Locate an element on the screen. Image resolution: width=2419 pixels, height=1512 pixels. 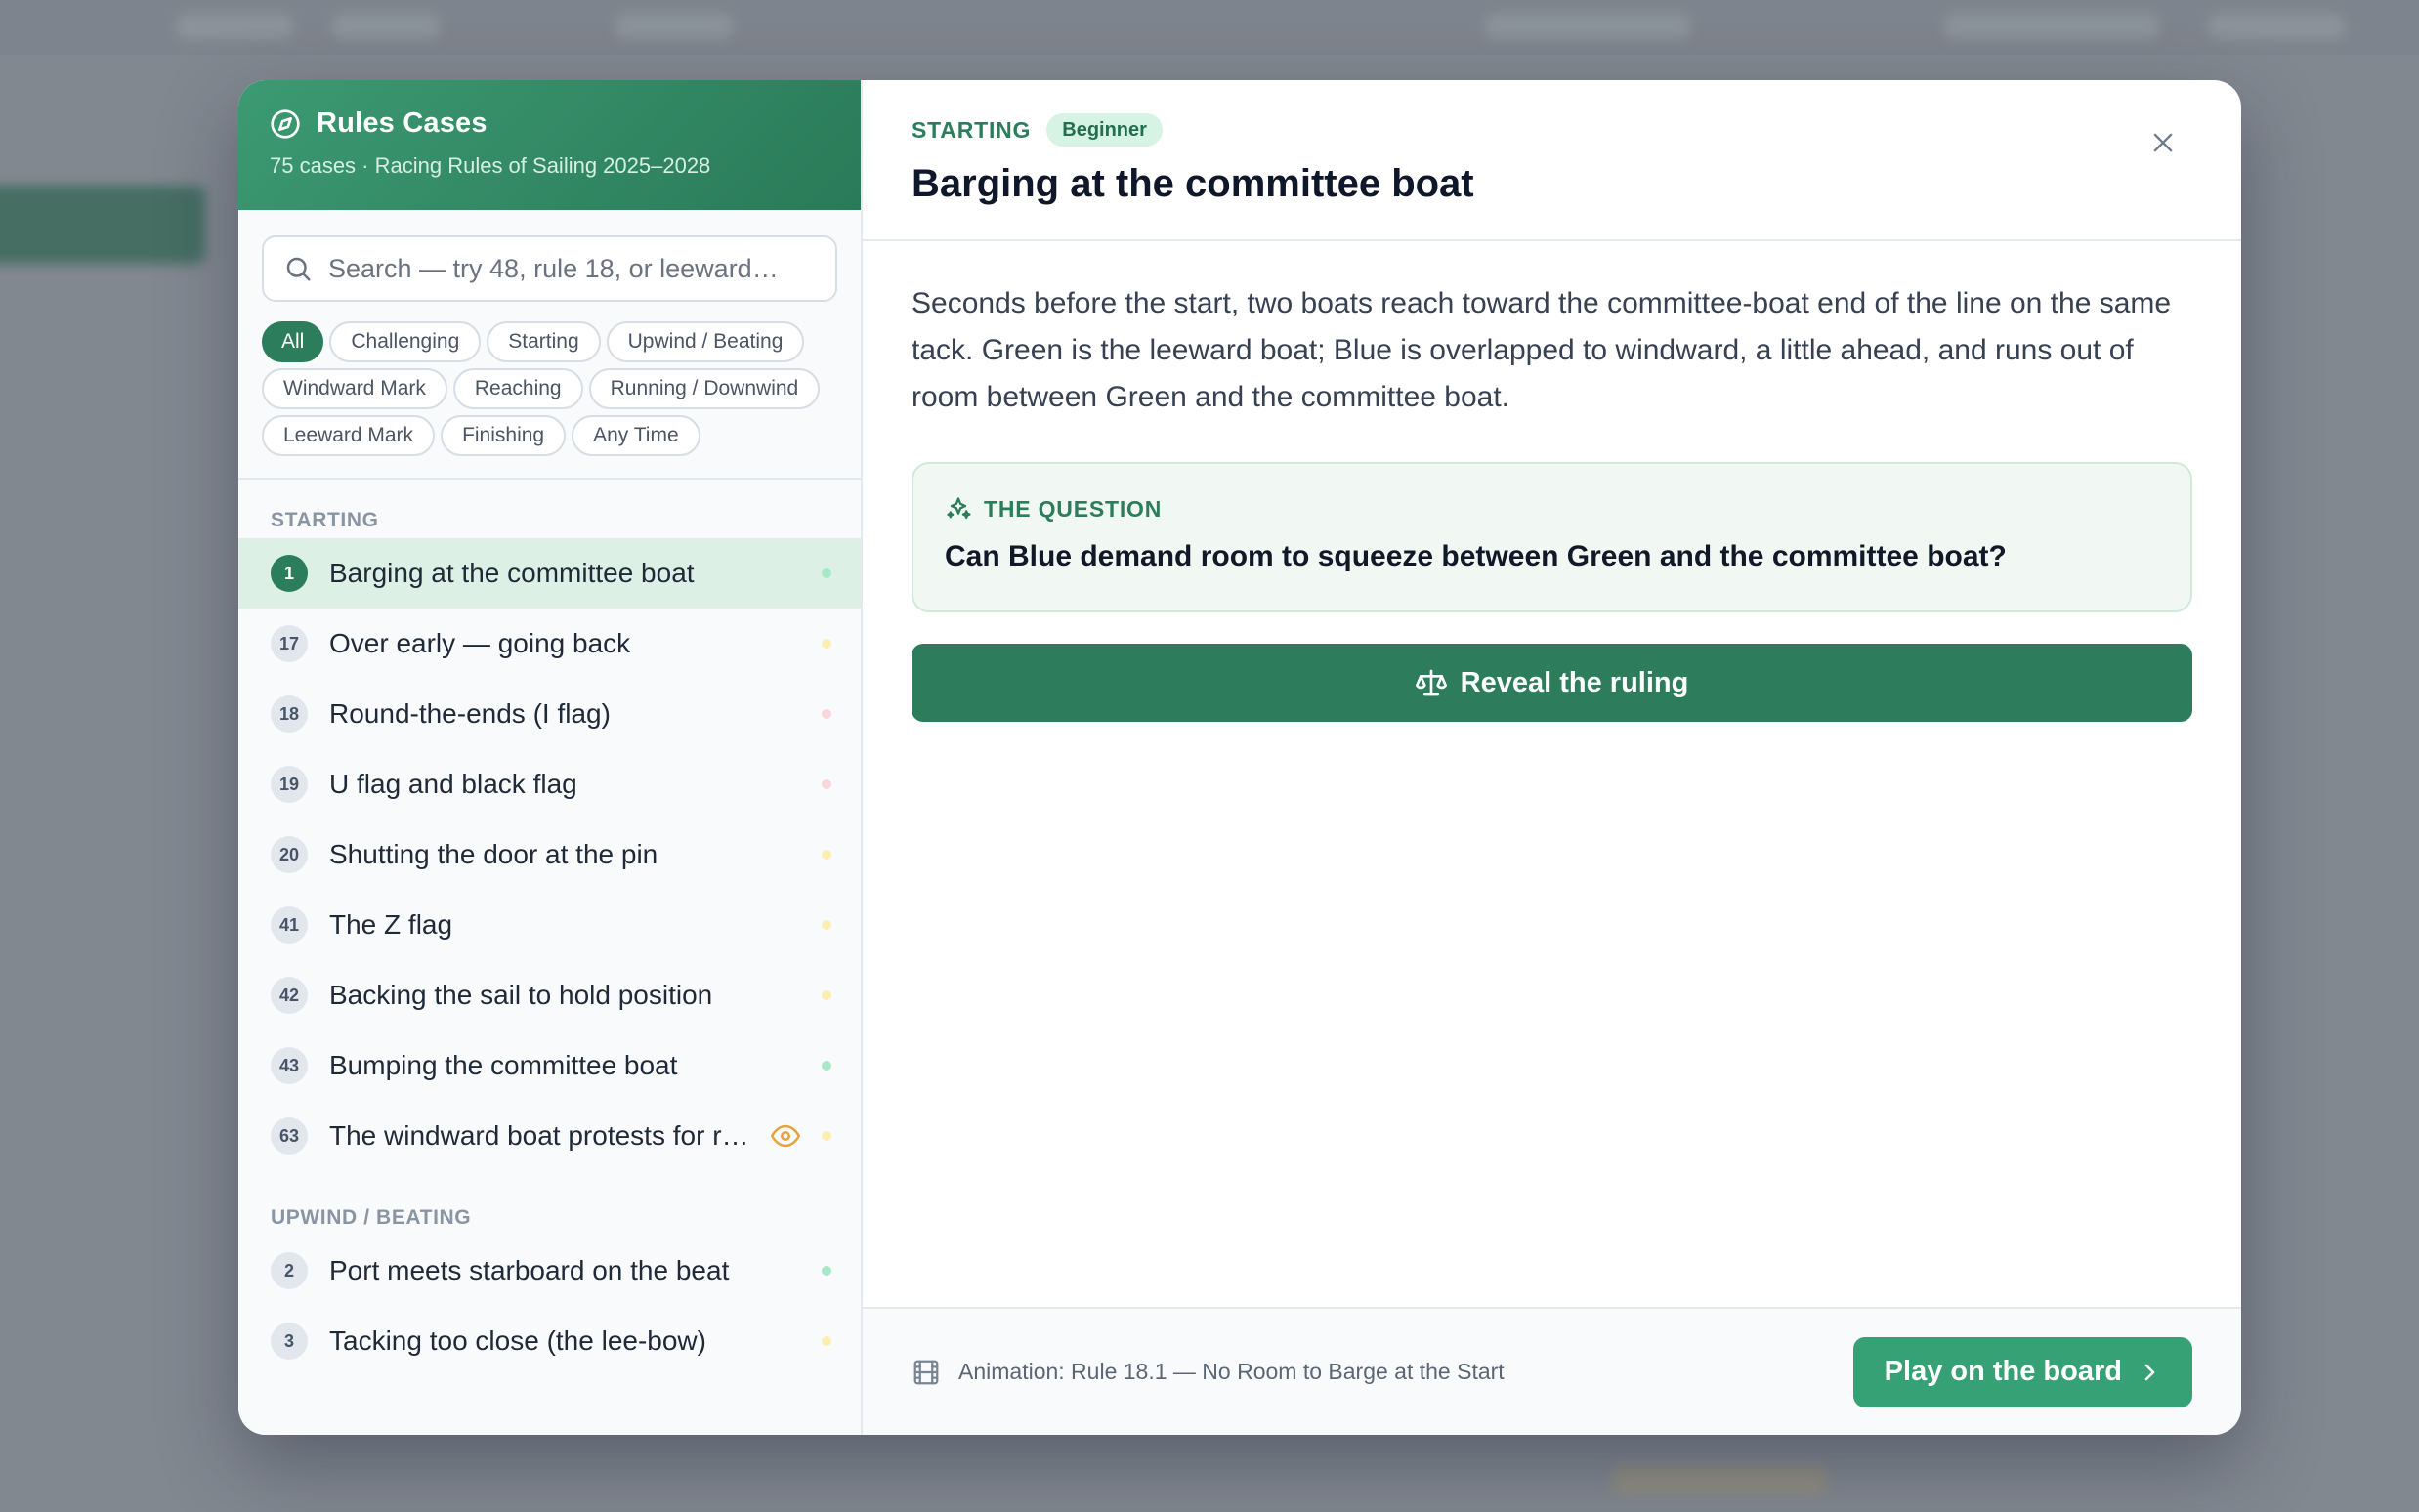
case-title: Port meets starboard on the beat is located at coordinates (529, 1270).